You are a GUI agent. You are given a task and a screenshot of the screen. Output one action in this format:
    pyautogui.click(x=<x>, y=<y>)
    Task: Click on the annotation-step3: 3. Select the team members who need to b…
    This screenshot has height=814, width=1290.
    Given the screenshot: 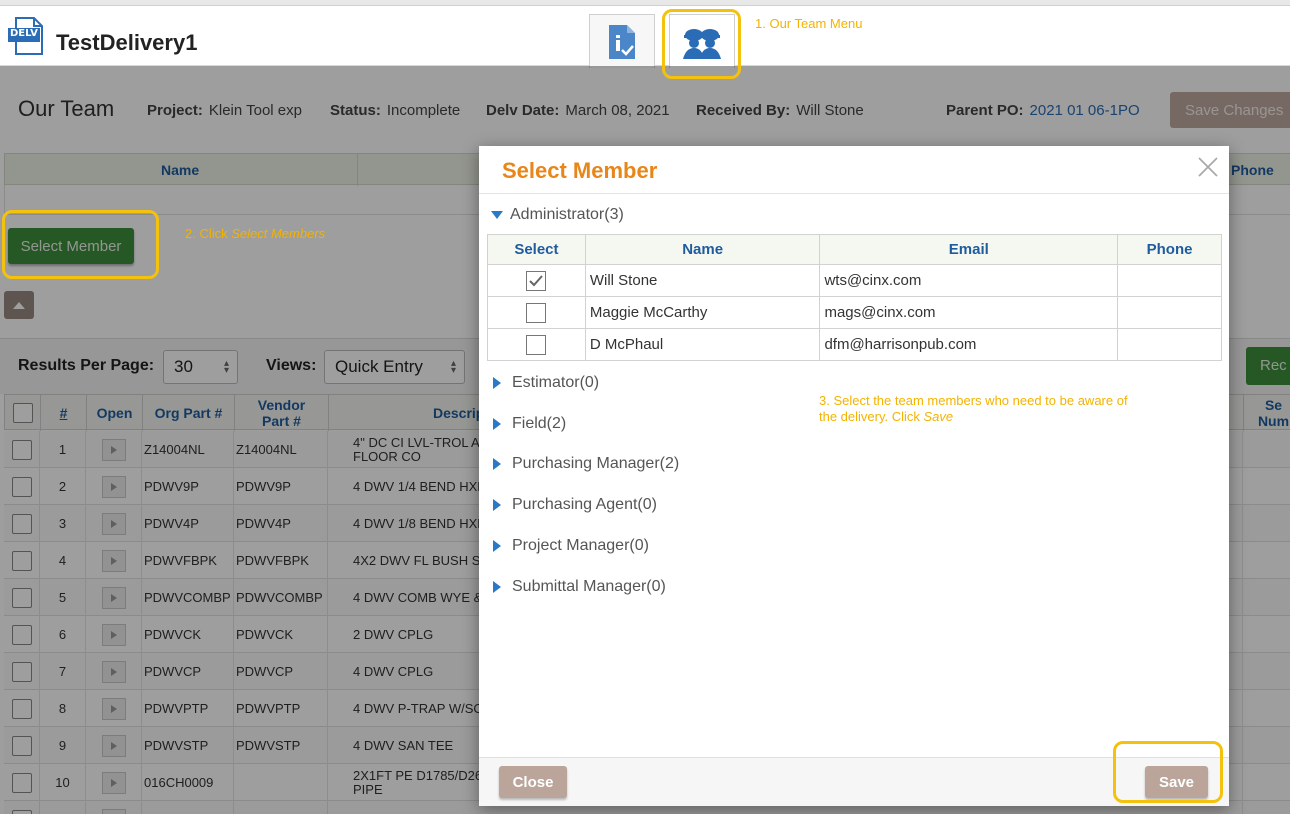 What is the action you would take?
    pyautogui.click(x=973, y=408)
    